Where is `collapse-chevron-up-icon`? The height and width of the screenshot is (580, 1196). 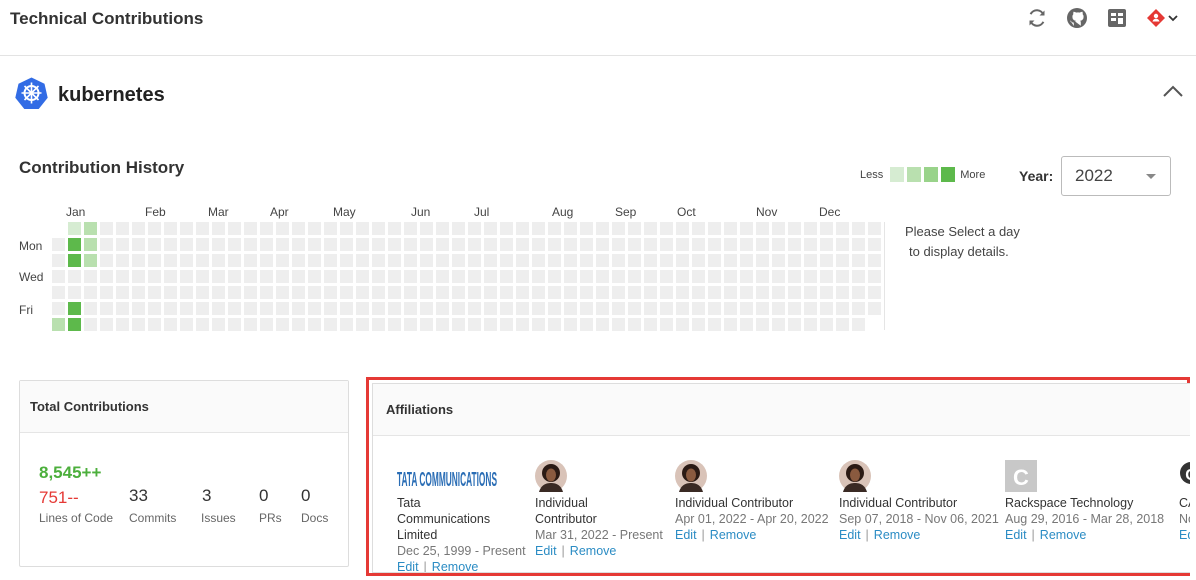 collapse-chevron-up-icon is located at coordinates (1173, 91).